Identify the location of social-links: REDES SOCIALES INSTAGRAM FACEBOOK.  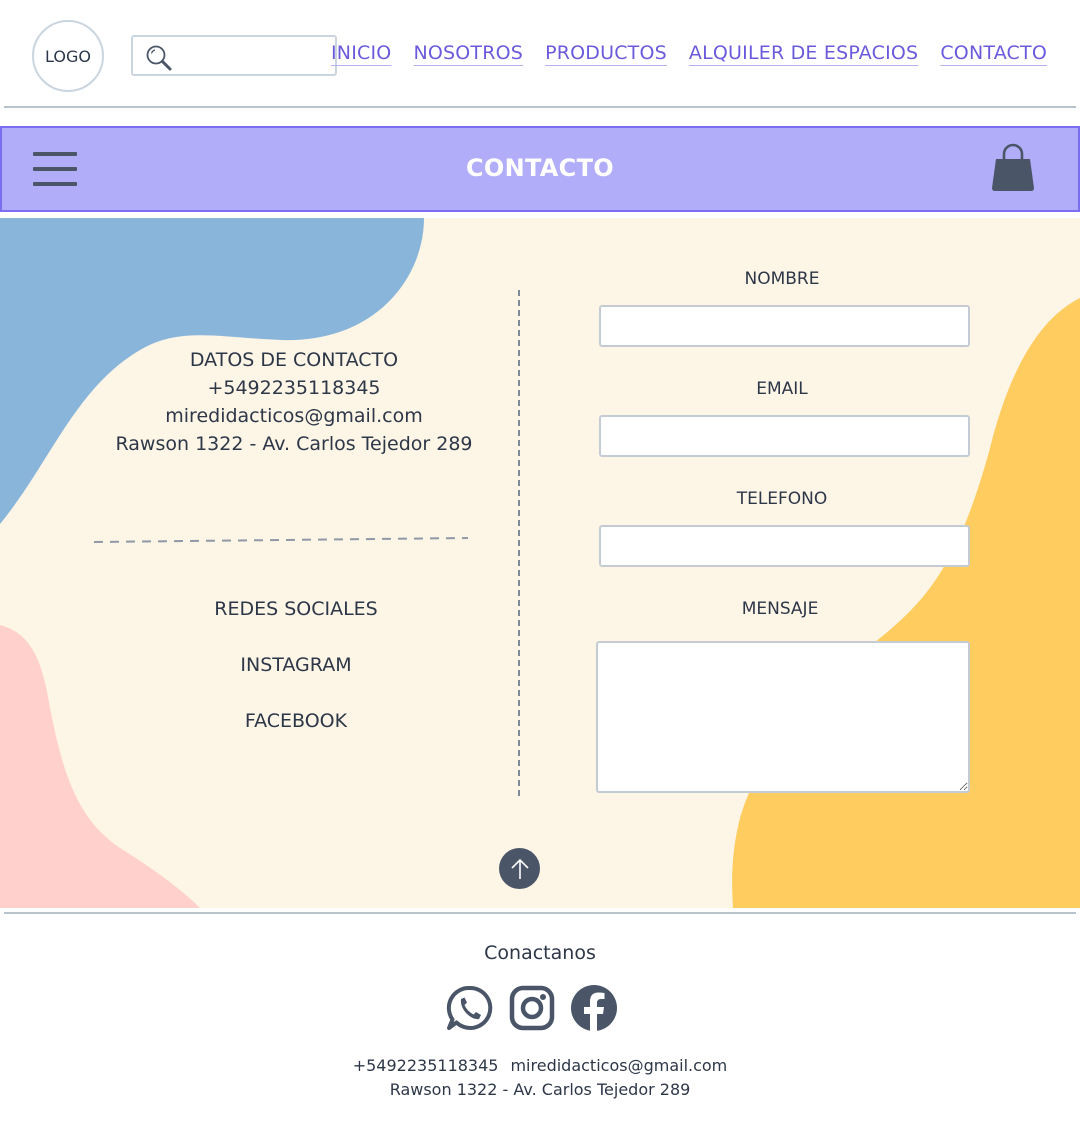
(296, 682).